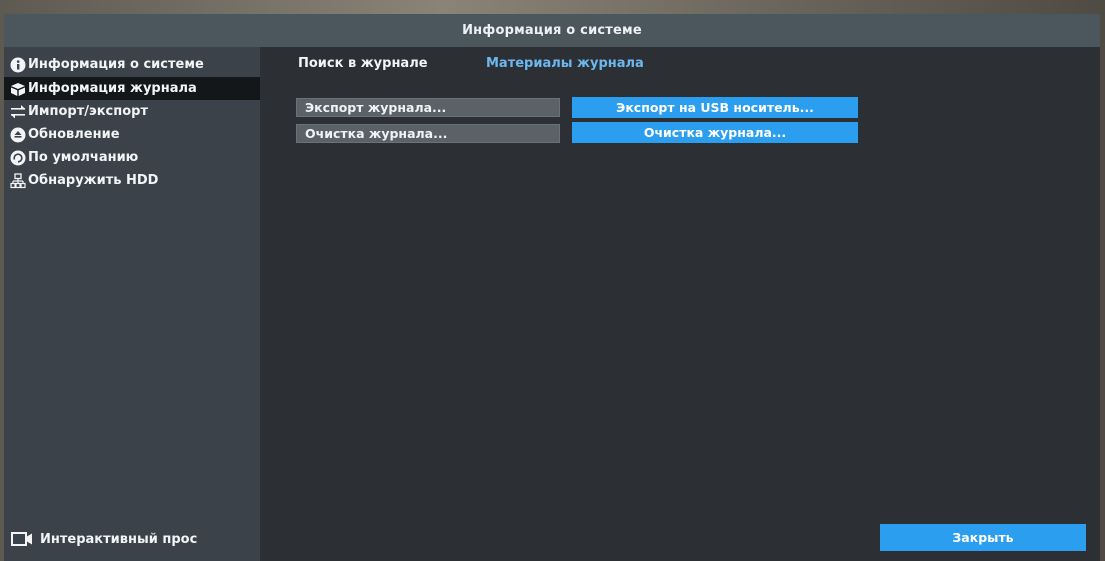 The width and height of the screenshot is (1105, 561). Describe the element at coordinates (18, 65) in the screenshot. I see `info-circle-icon` at that location.